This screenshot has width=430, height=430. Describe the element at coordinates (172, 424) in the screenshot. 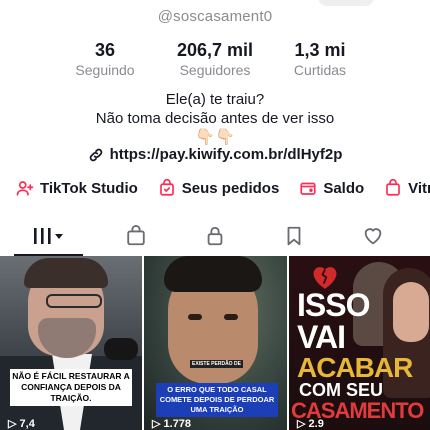

I see `view-count: ▷ 1.778` at that location.